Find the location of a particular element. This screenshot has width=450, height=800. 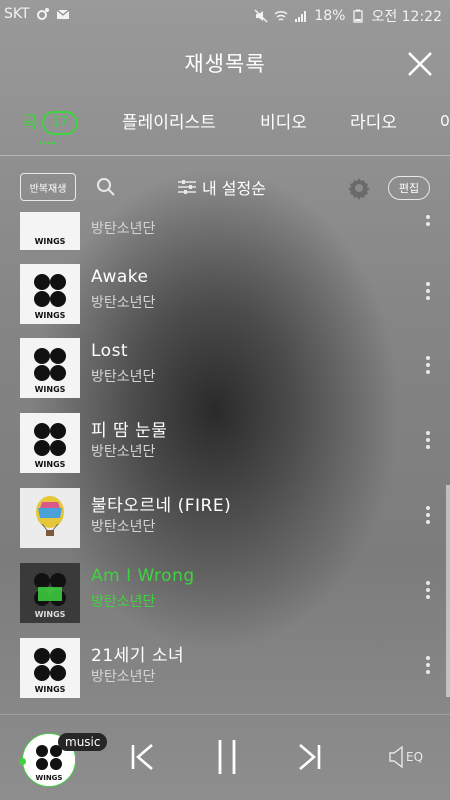

repeat-label: 반복재생 is located at coordinates (48, 189).